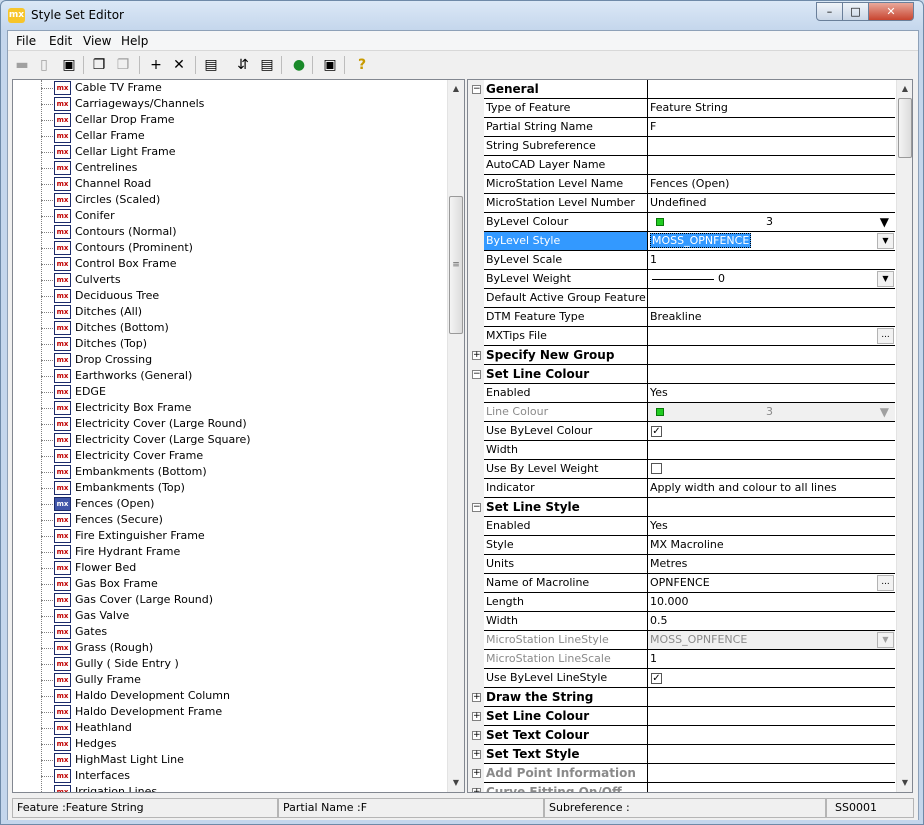 Image resolution: width=924 pixels, height=825 pixels. Describe the element at coordinates (134, 41) in the screenshot. I see `menu-help: Help` at that location.